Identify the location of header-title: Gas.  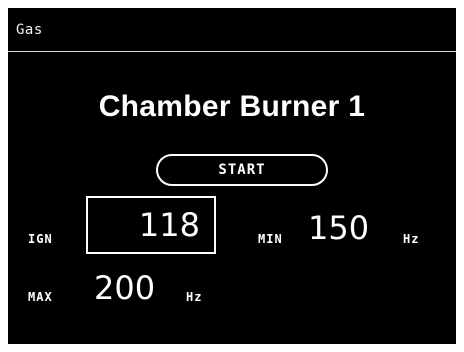
(29, 30).